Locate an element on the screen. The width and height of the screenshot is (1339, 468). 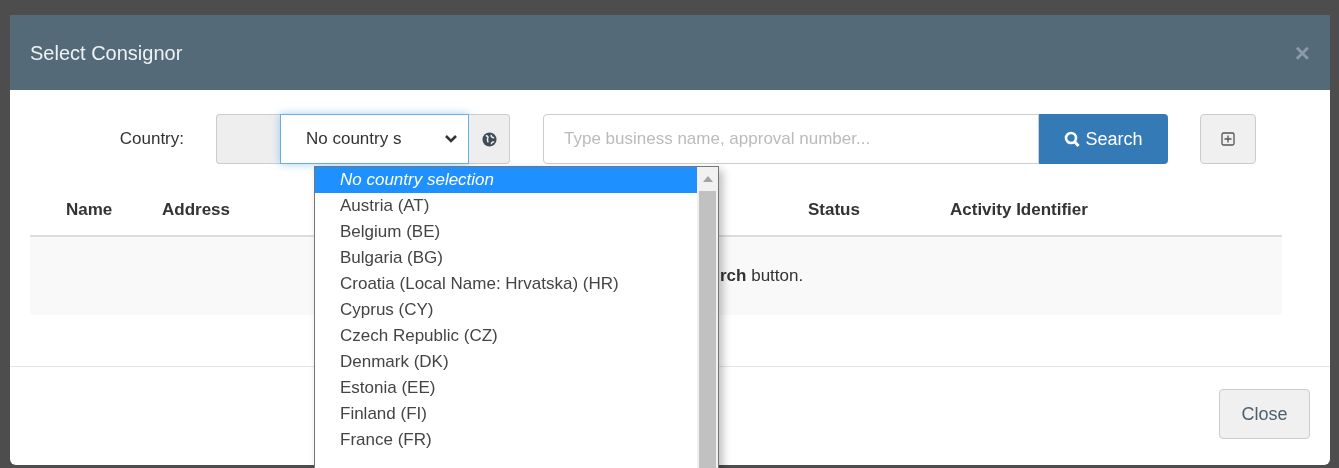
dropdown-option: Finland (FI) is located at coordinates (506, 414).